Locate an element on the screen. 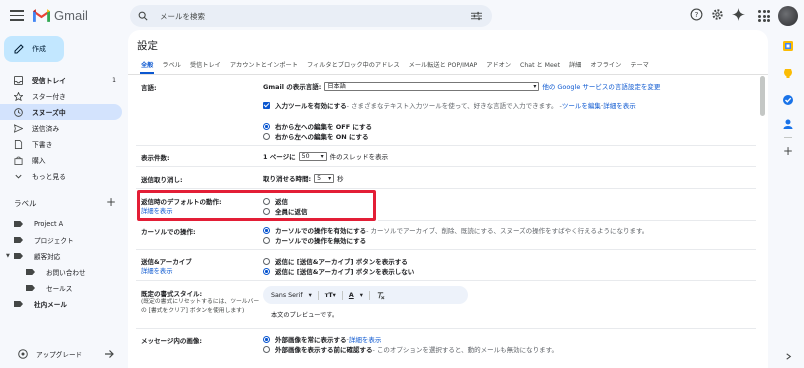  expand-panel-icon is located at coordinates (788, 356).